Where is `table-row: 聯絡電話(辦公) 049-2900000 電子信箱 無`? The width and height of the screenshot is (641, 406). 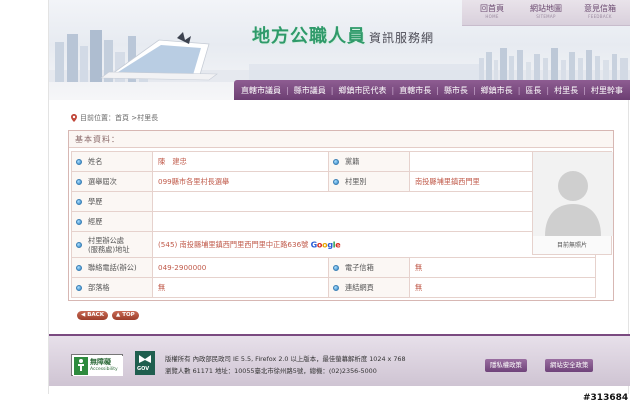
table-row: 聯絡電話(辦公) 049-2900000 電子信箱 無 is located at coordinates (333, 267).